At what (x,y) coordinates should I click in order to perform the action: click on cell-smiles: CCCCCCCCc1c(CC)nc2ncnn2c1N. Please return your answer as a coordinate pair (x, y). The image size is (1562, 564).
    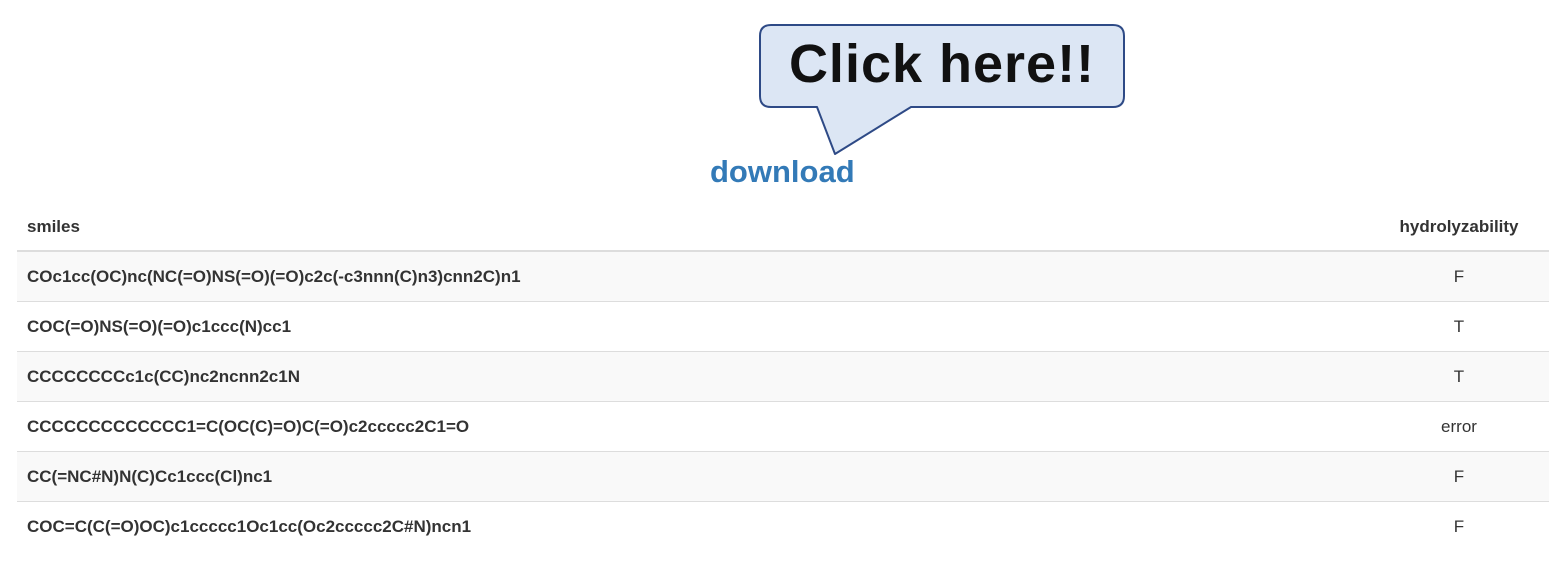
    Looking at the image, I should click on (693, 376).